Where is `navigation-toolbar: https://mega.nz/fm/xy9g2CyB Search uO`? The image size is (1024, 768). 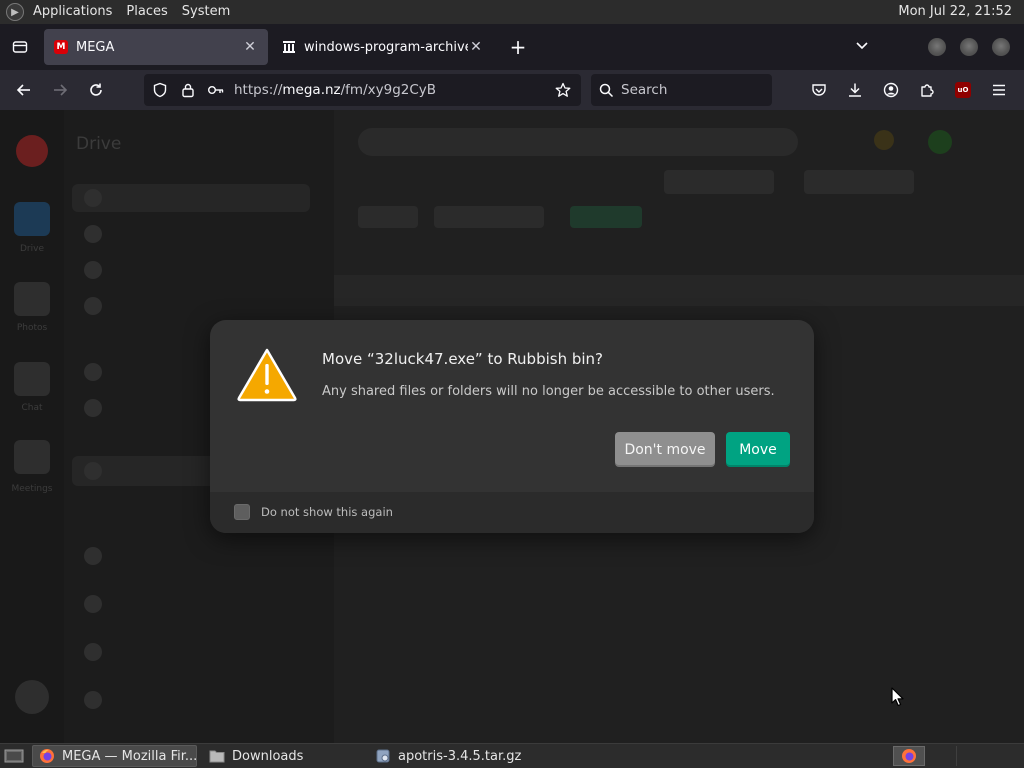
navigation-toolbar: https://mega.nz/fm/xy9g2CyB Search uO is located at coordinates (512, 90).